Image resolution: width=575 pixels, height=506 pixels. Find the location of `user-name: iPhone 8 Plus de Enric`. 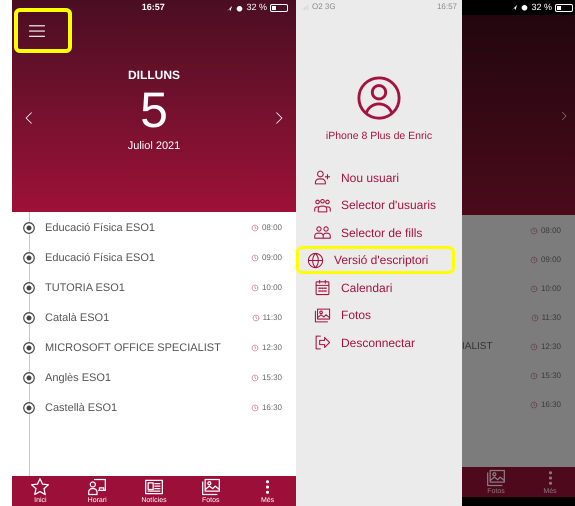

user-name: iPhone 8 Plus de Enric is located at coordinates (379, 136).